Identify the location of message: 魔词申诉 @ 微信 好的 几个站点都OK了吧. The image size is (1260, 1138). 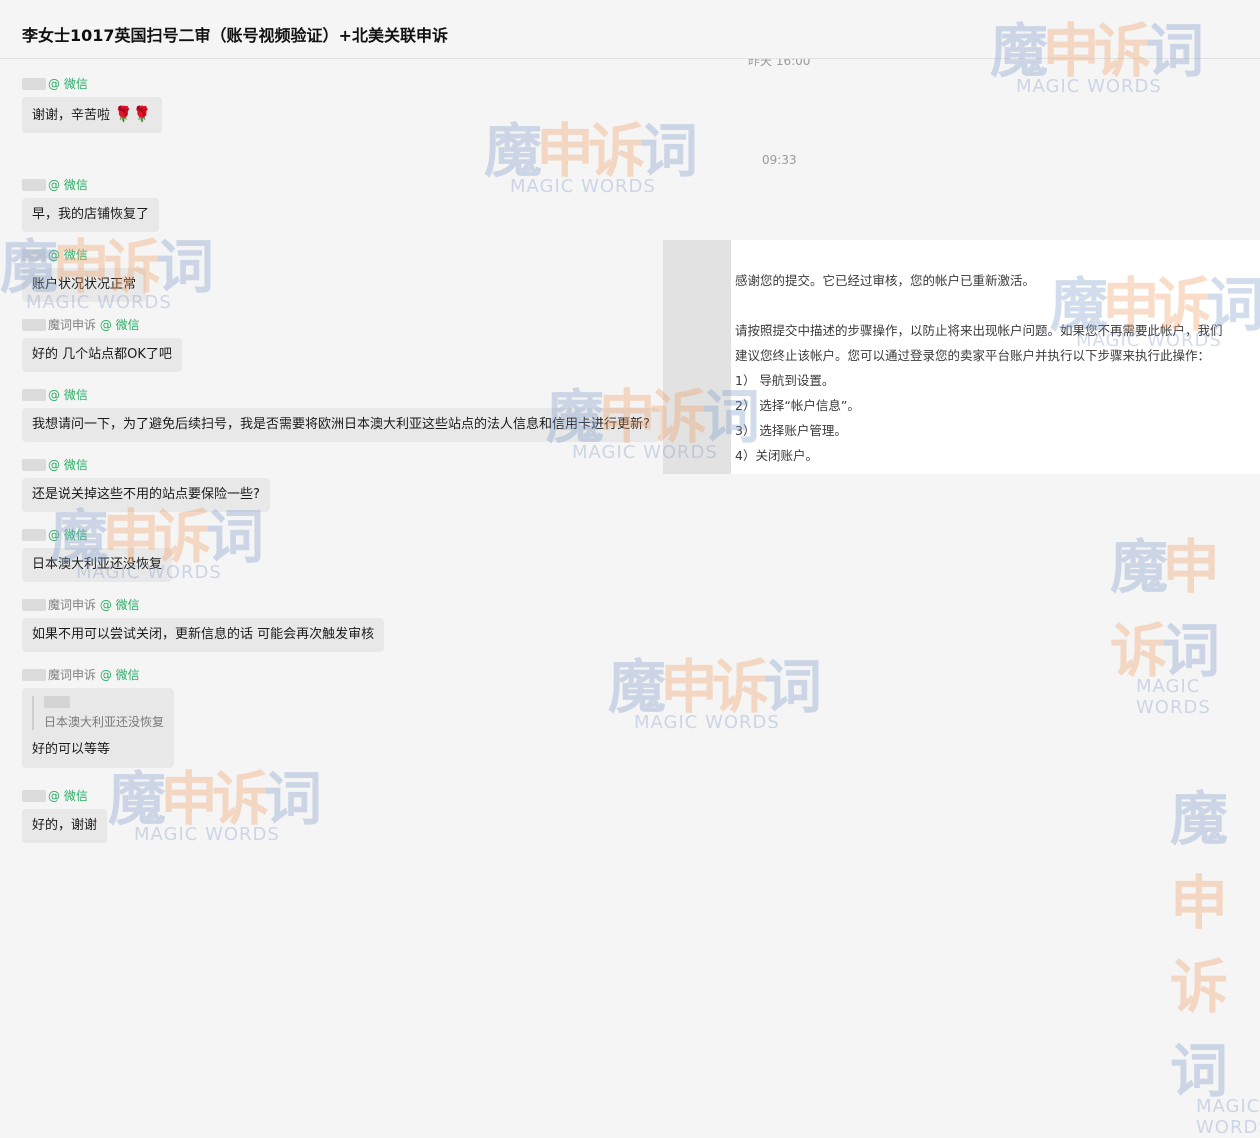
(102, 344).